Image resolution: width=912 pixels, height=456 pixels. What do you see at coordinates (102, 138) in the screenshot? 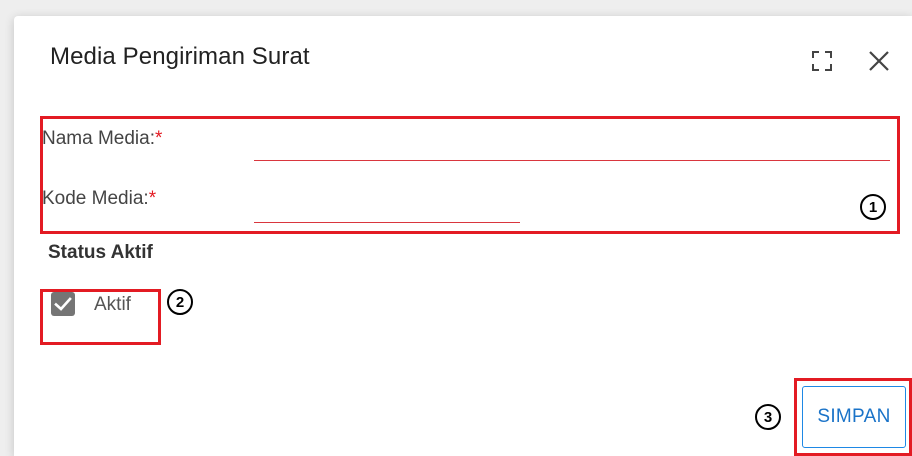
I see `nama-media-label: Nama Media:*` at bounding box center [102, 138].